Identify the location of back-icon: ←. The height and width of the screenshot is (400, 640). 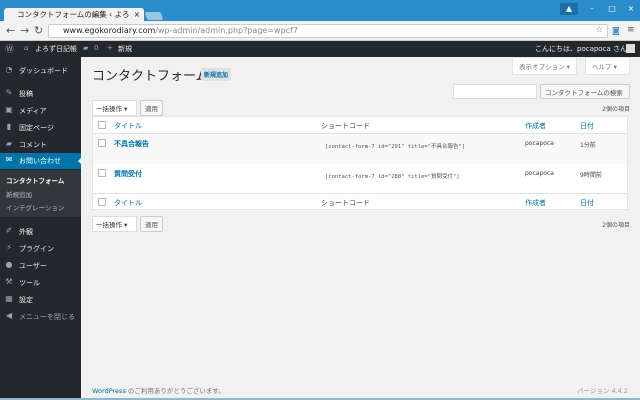
(10, 30).